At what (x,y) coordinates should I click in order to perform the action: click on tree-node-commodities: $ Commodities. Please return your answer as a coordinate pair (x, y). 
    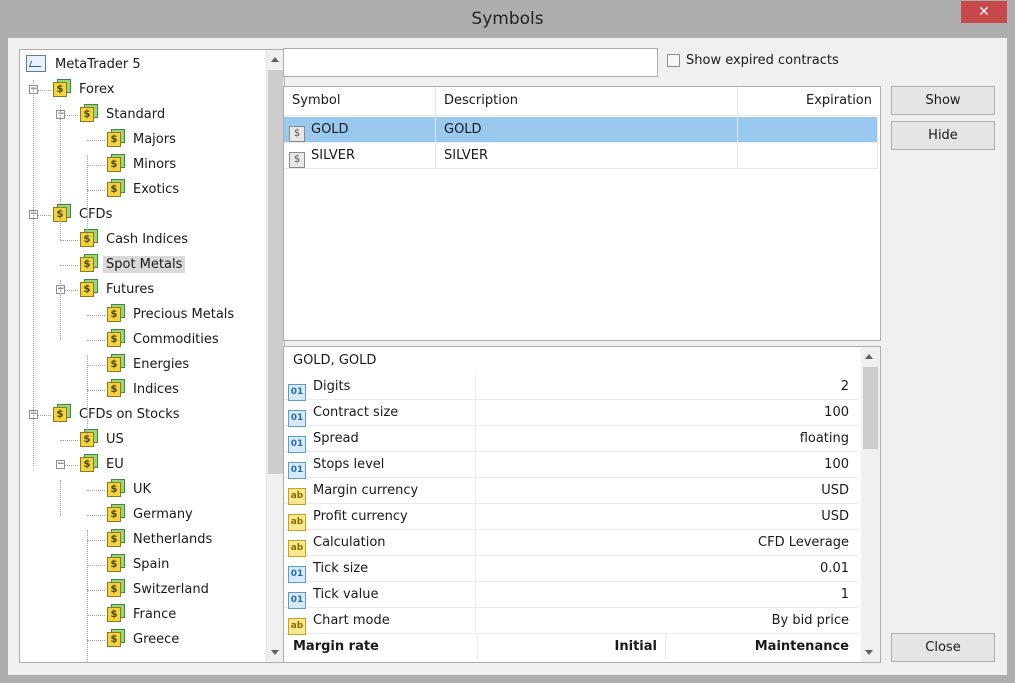
    Looking at the image, I should click on (164, 340).